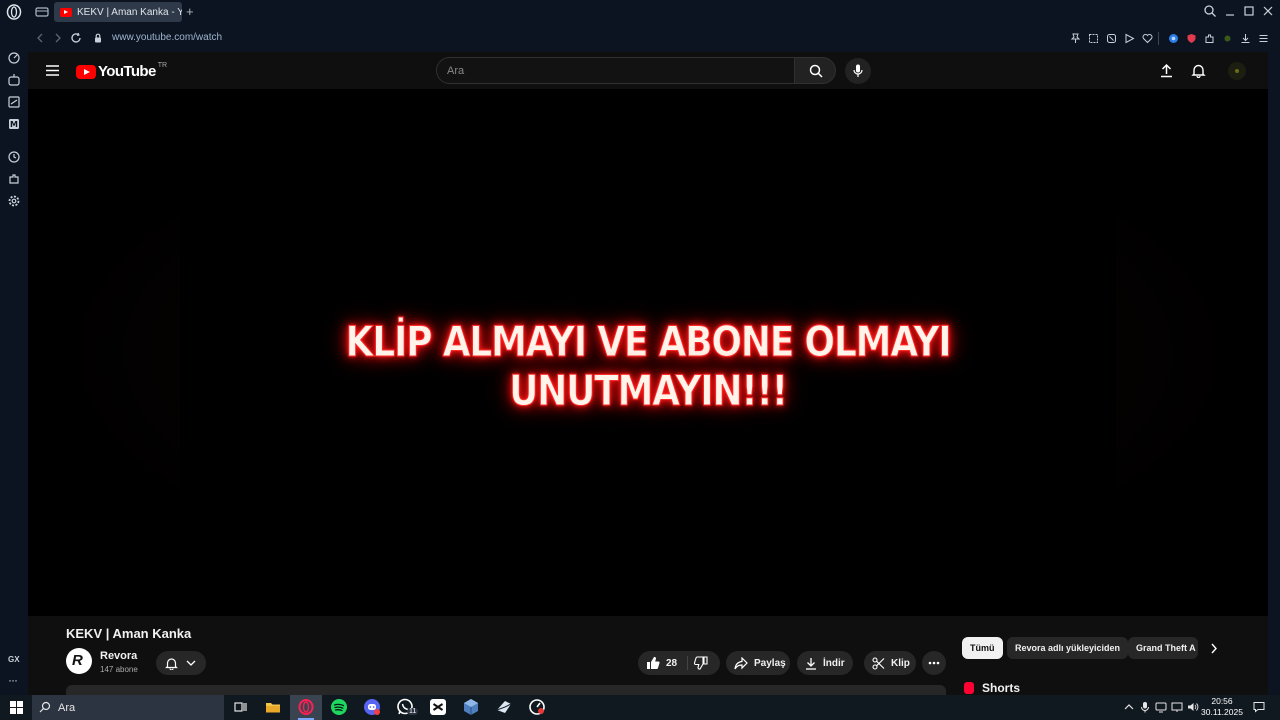 The height and width of the screenshot is (720, 1280). I want to click on sidebar-more-button: ···, so click(13, 680).